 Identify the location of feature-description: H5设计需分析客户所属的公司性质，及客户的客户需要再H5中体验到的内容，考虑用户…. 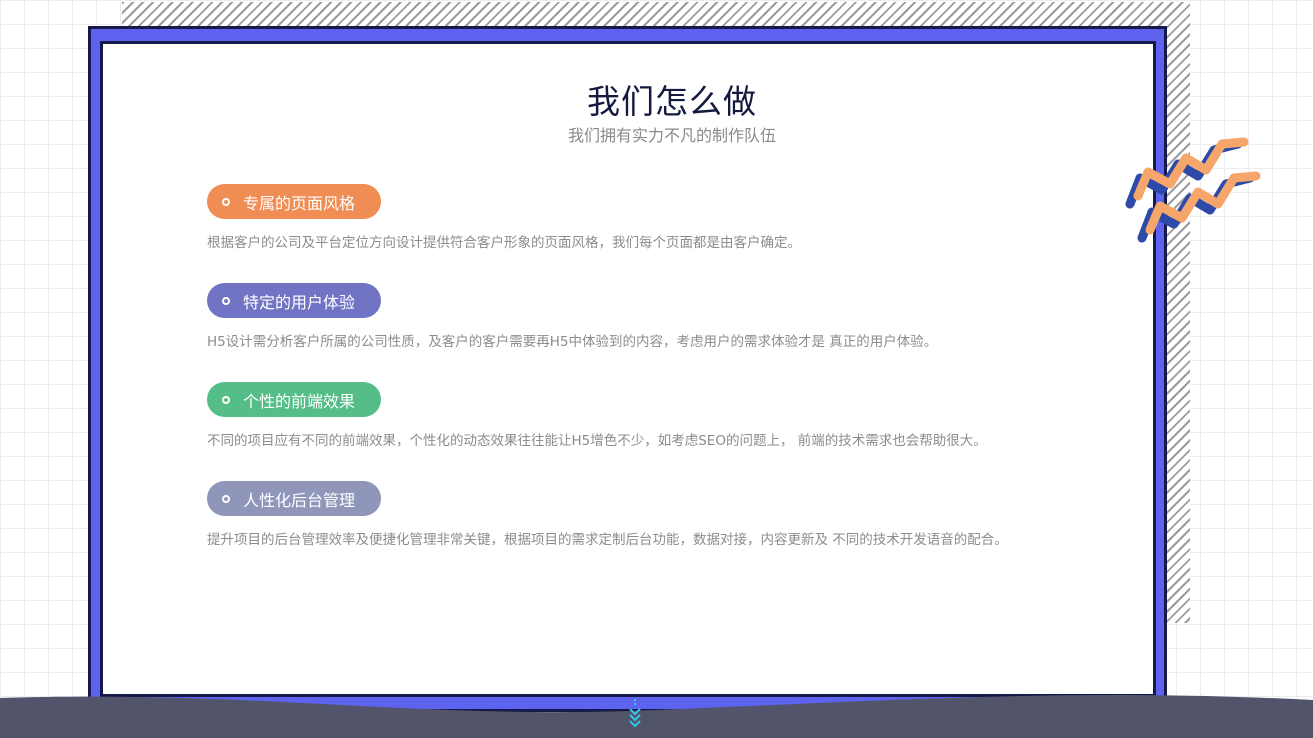
(572, 342).